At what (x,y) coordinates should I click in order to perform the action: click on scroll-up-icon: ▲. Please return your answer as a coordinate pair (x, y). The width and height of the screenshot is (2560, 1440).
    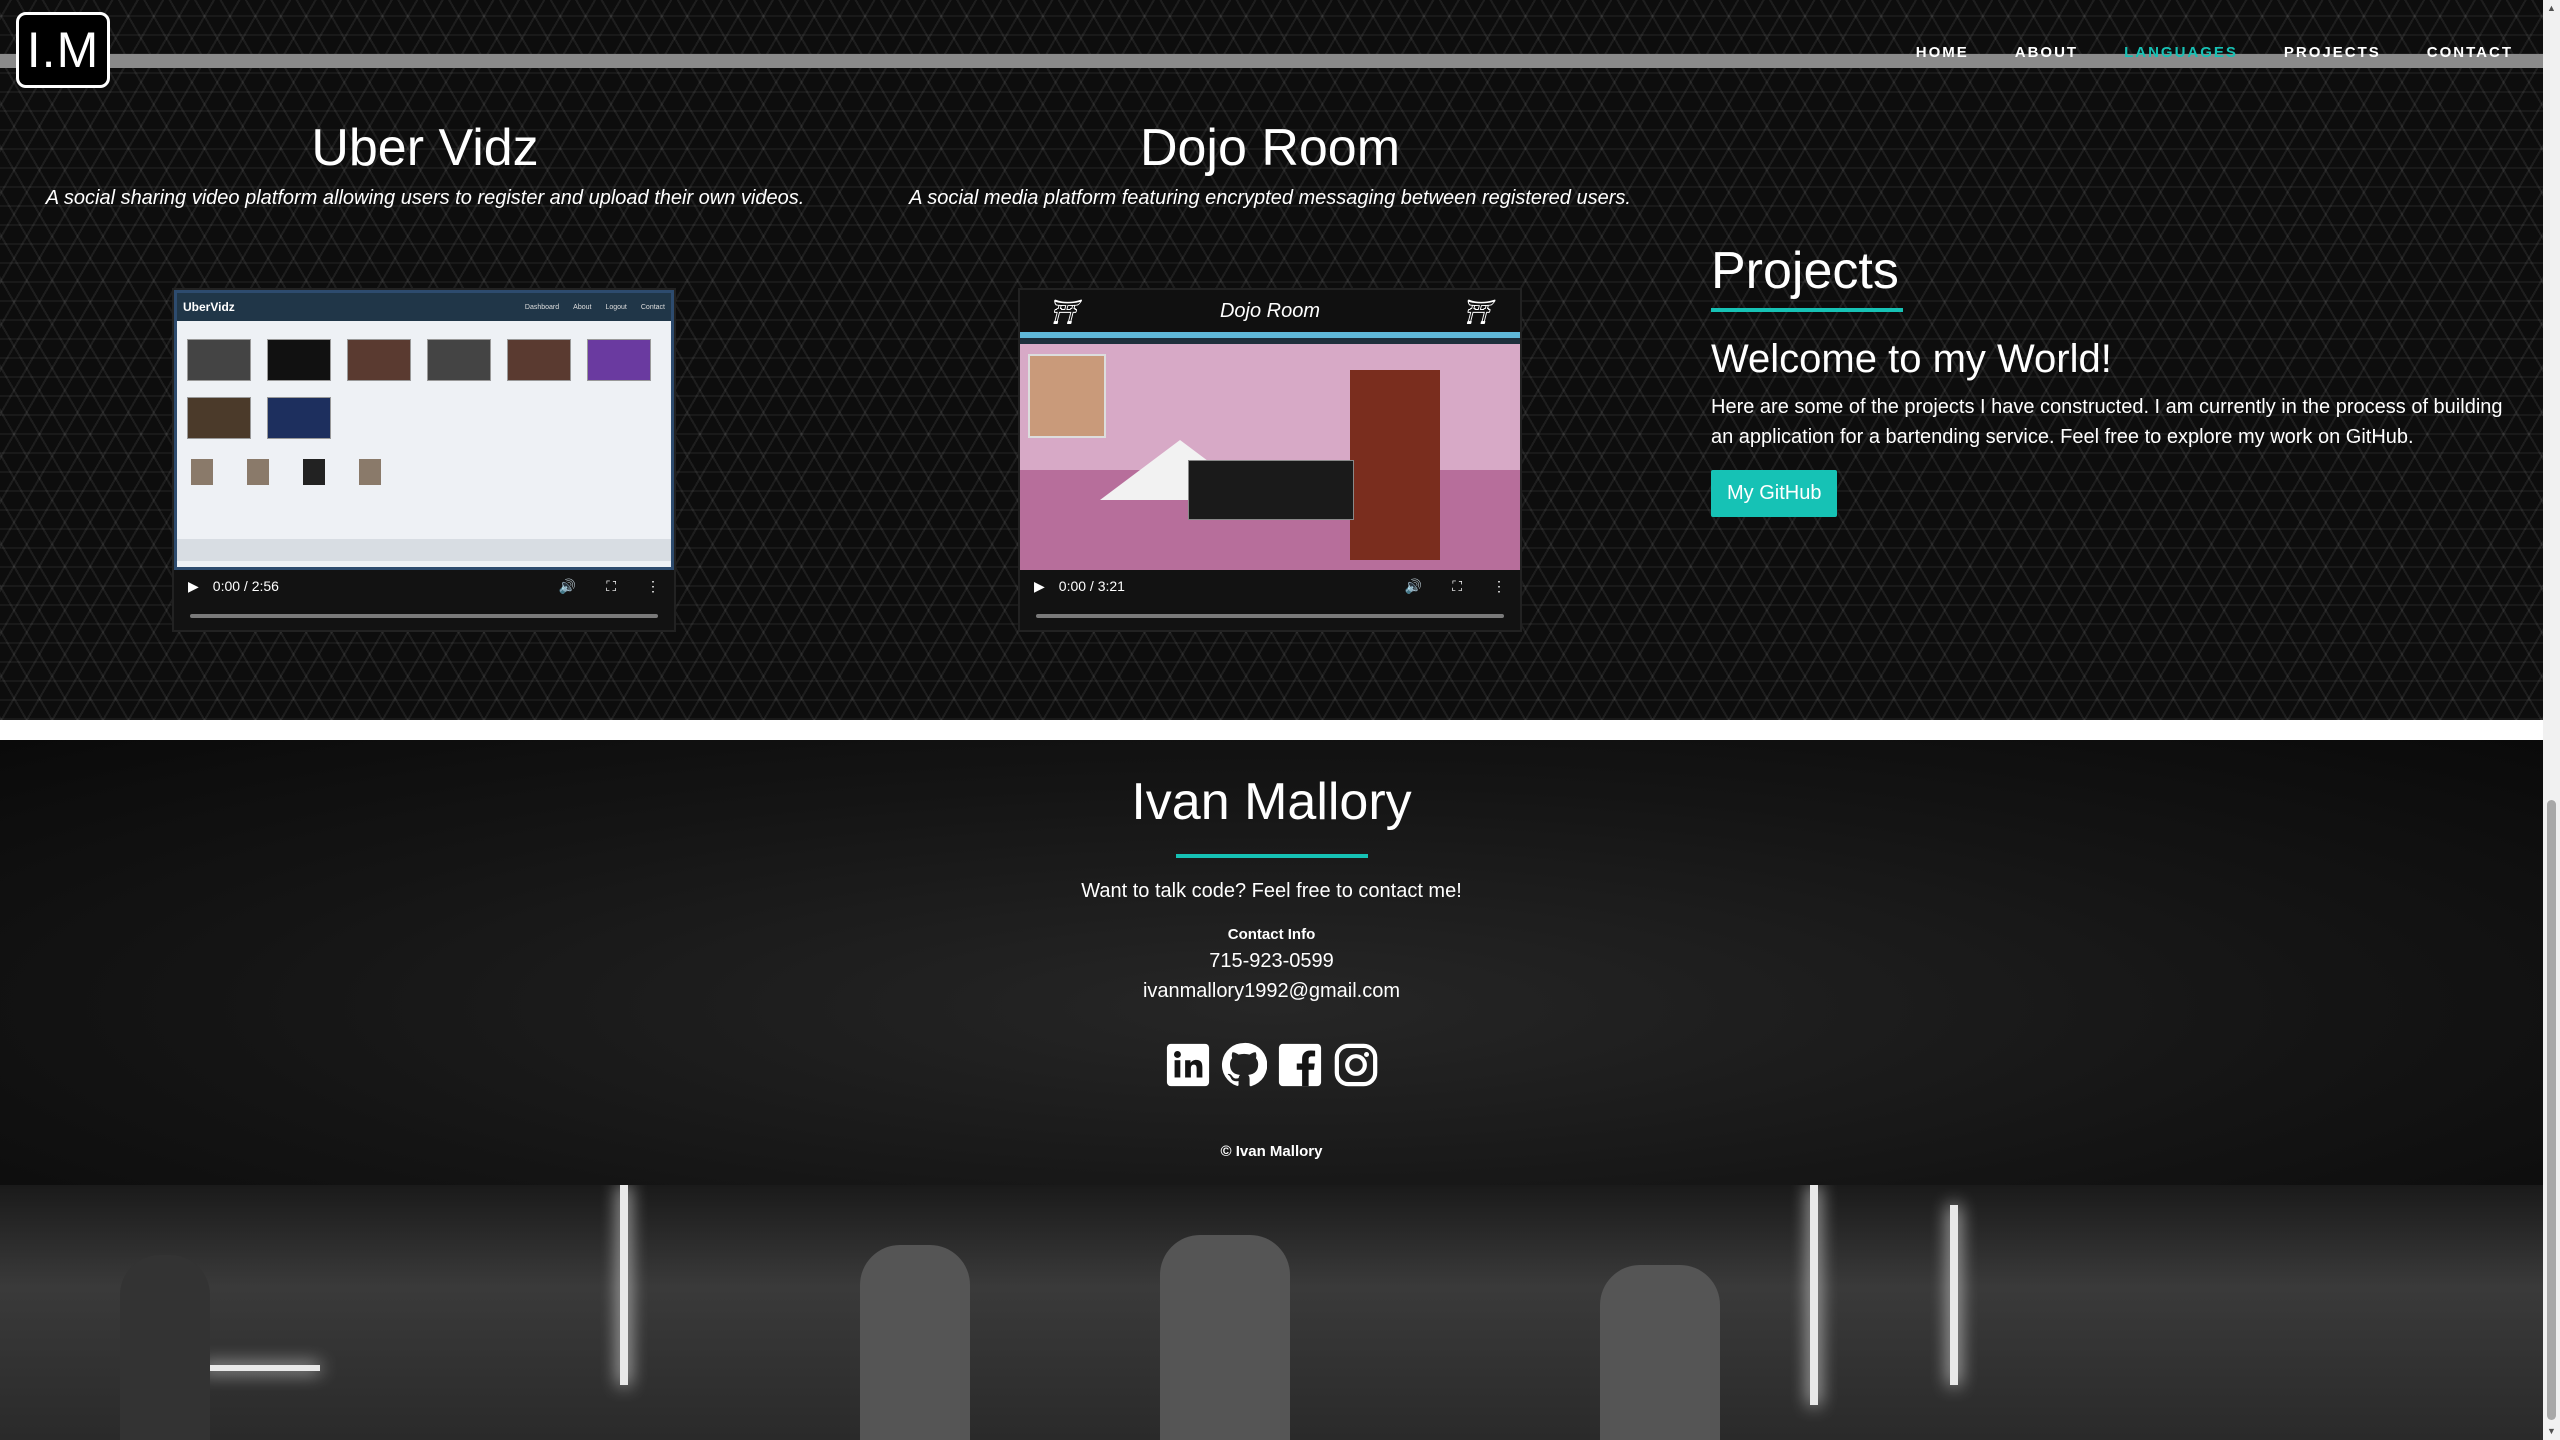
    Looking at the image, I should click on (2551, 8).